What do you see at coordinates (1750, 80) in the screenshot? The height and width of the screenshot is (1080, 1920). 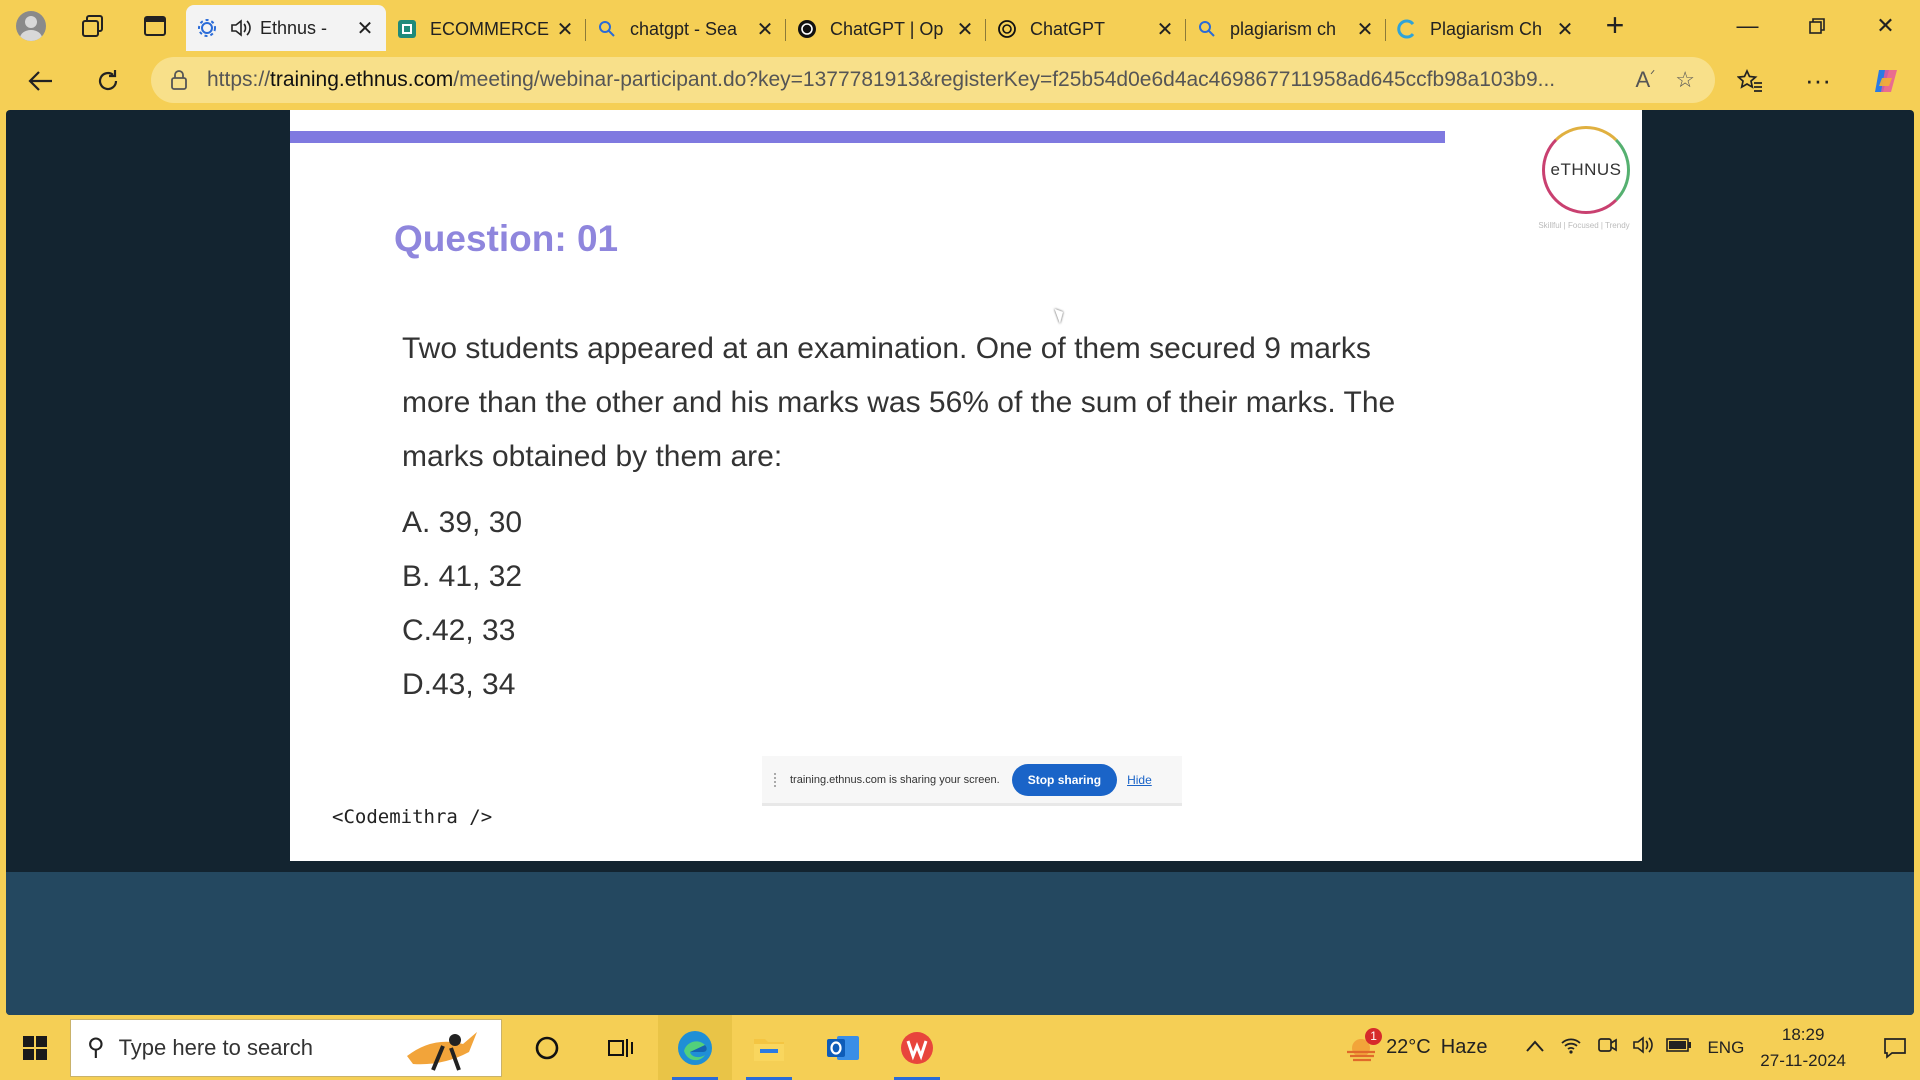 I see `favorites-icon` at bounding box center [1750, 80].